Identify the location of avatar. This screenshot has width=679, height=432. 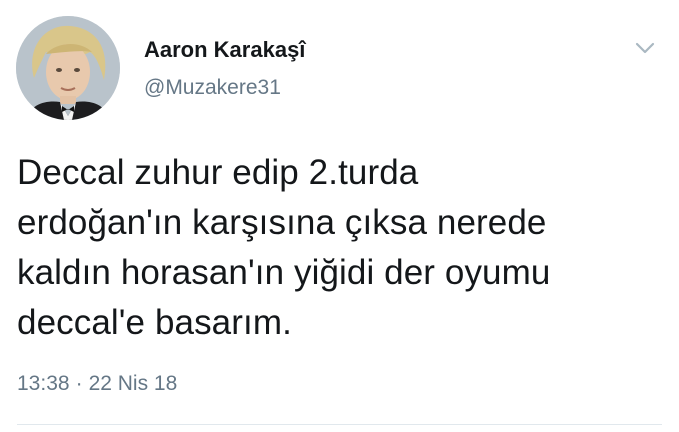
(68, 68).